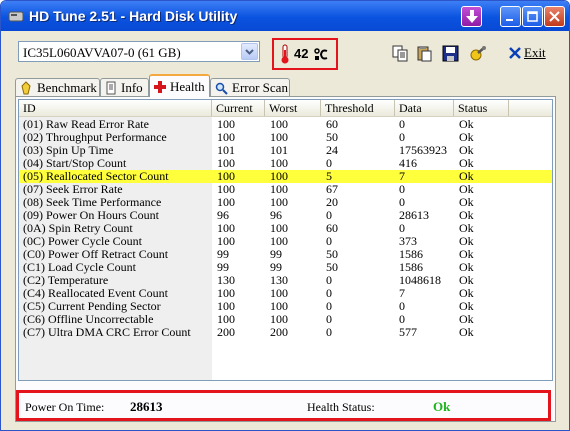 The width and height of the screenshot is (570, 431). Describe the element at coordinates (279, 332) in the screenshot. I see `cell-worst: 200` at that location.